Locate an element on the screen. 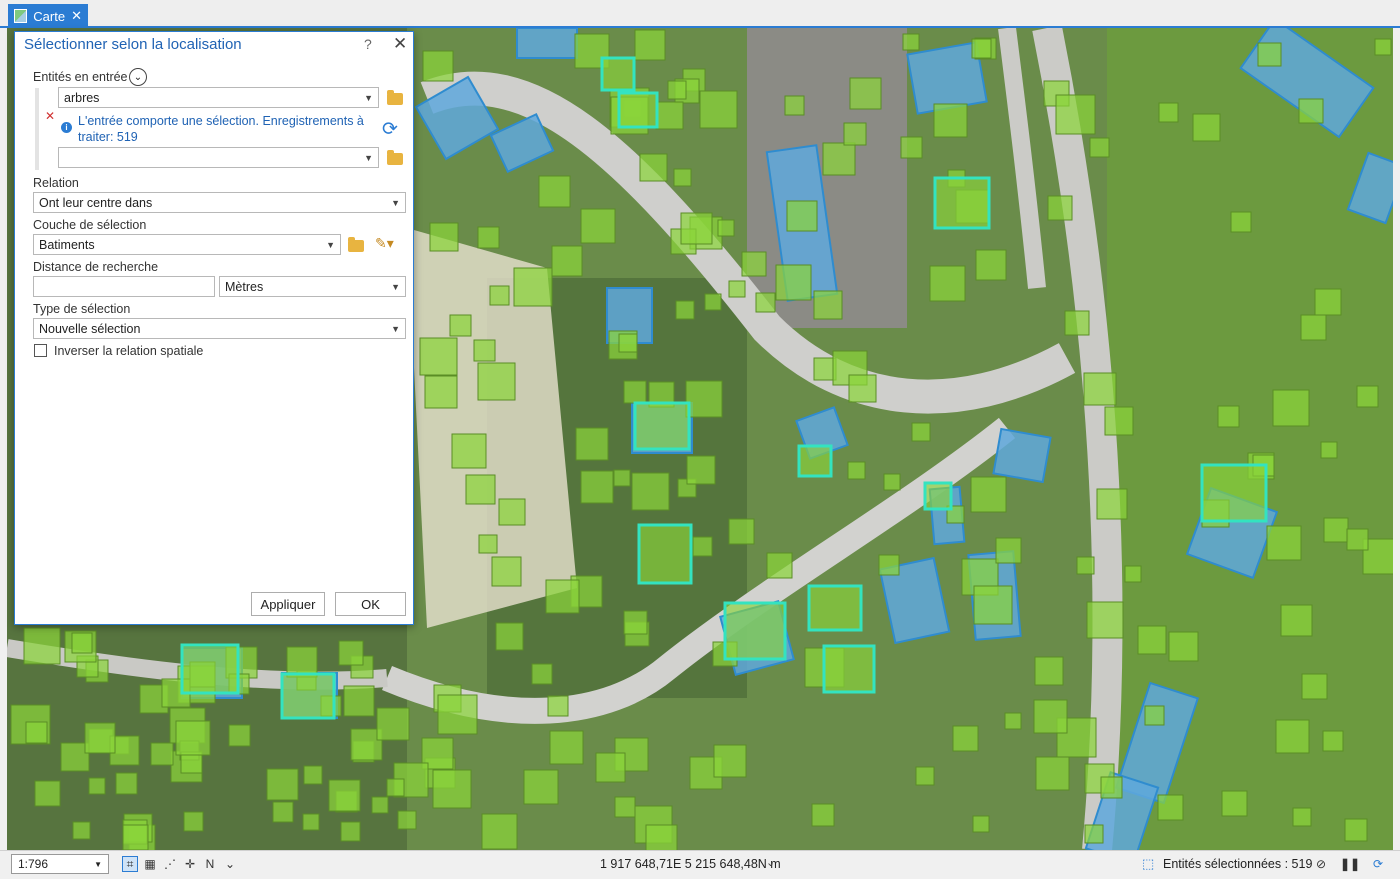 This screenshot has height=879, width=1400. selection-icon: ⬚ is located at coordinates (1148, 863).